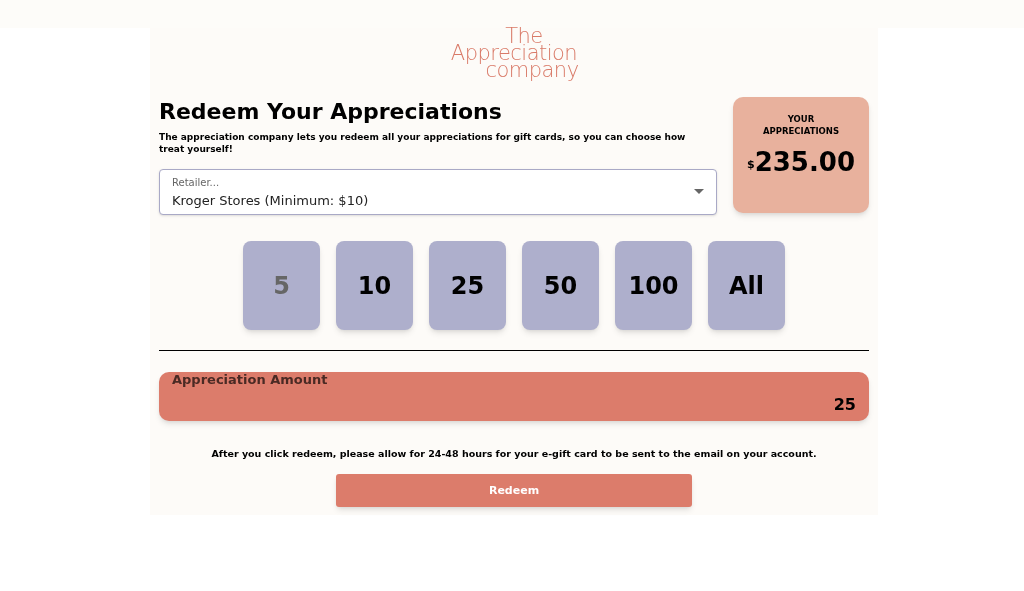 This screenshot has height=591, width=1024. I want to click on retailer-select: Retailer... Kroger Stores (Minimum: $10), so click(438, 192).